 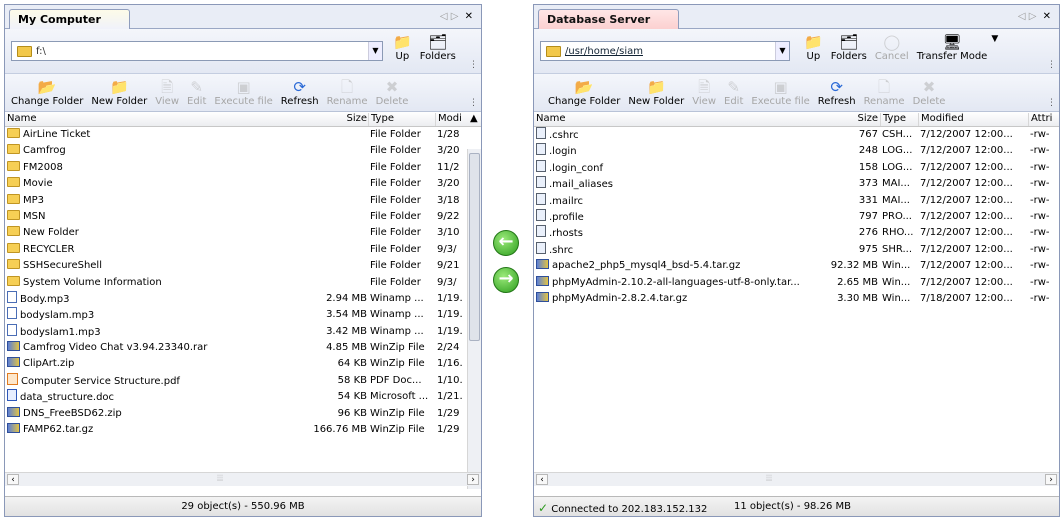 I want to click on transfer-left-arrow-icon: ←, so click(x=506, y=243).